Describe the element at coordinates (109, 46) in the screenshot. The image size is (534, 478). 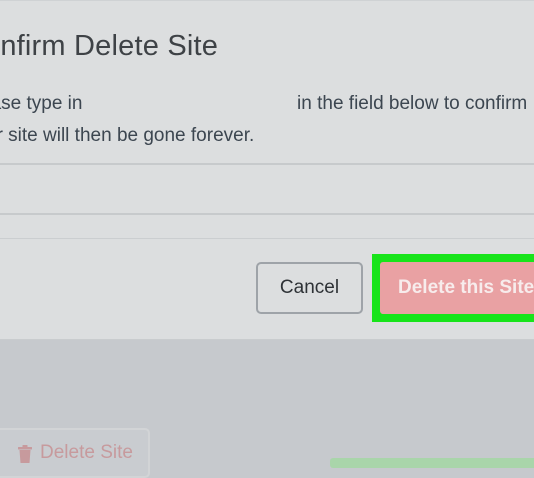
I see `dialog-title: onfirm Delete Site` at that location.